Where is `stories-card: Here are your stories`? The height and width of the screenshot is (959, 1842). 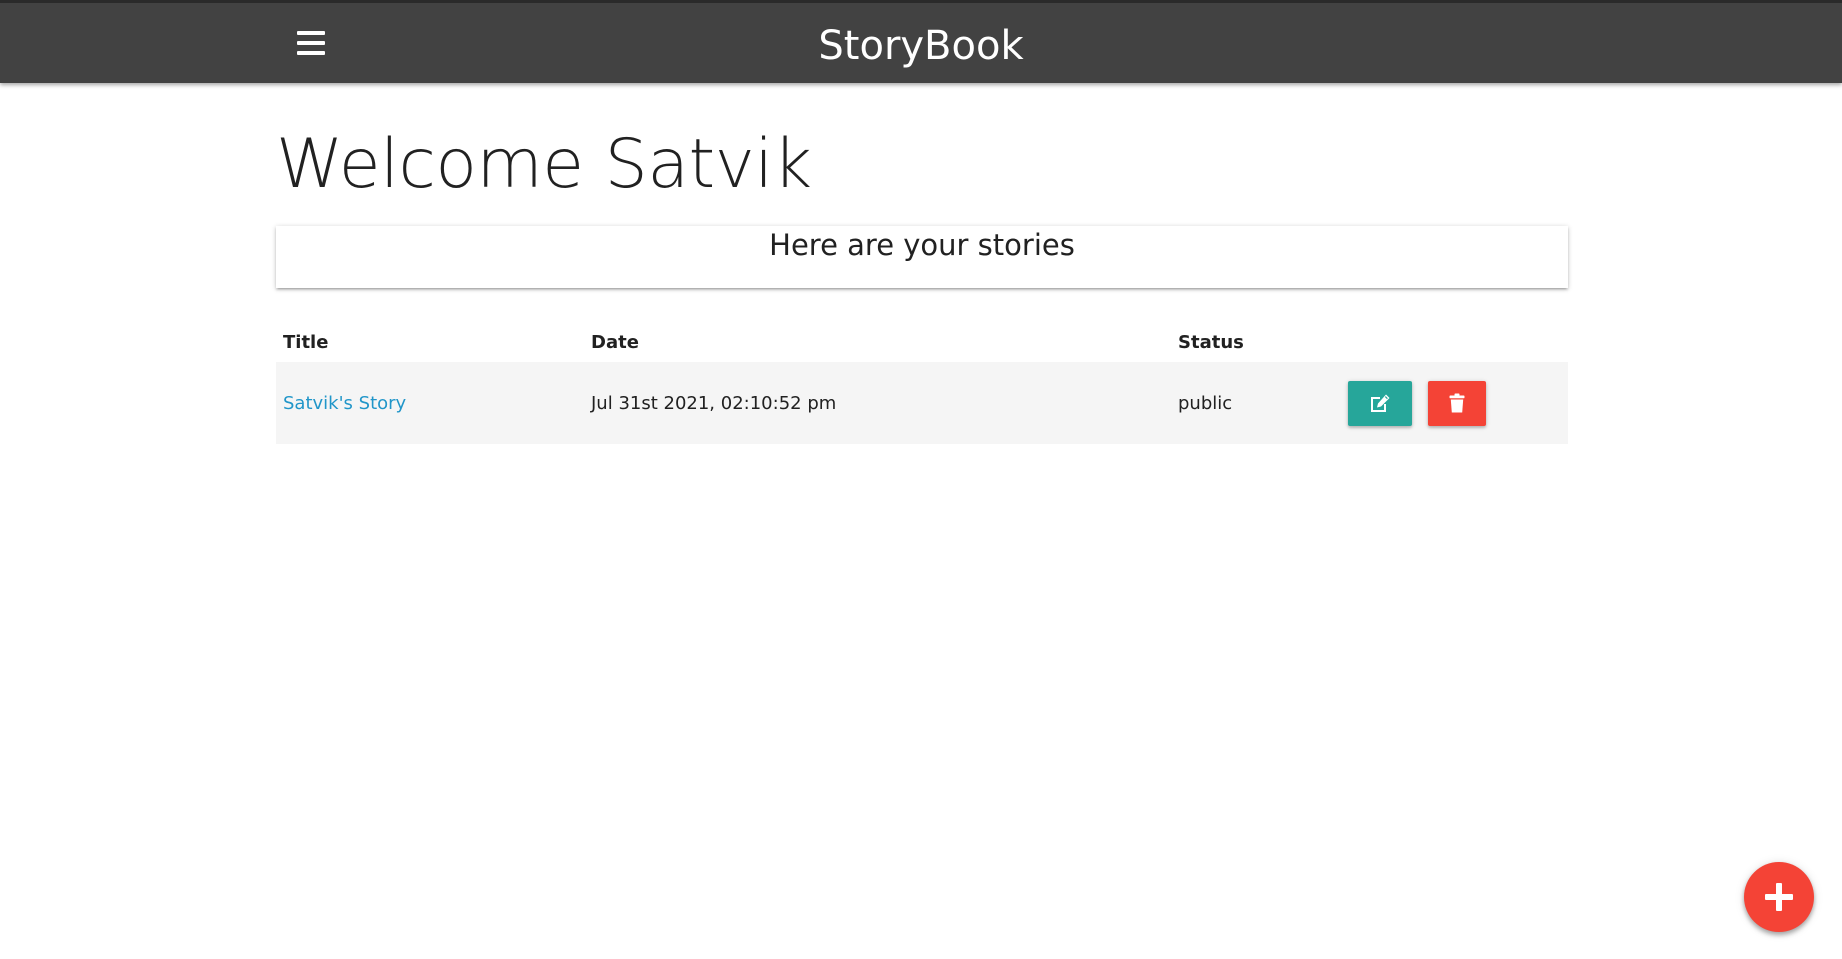
stories-card: Here are your stories is located at coordinates (922, 257).